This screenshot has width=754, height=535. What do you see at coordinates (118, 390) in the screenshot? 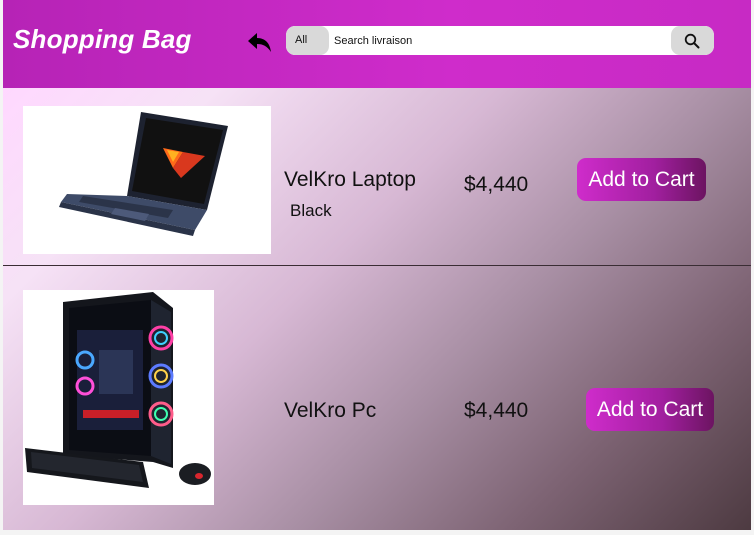
I see `desktop-pc-icon` at bounding box center [118, 390].